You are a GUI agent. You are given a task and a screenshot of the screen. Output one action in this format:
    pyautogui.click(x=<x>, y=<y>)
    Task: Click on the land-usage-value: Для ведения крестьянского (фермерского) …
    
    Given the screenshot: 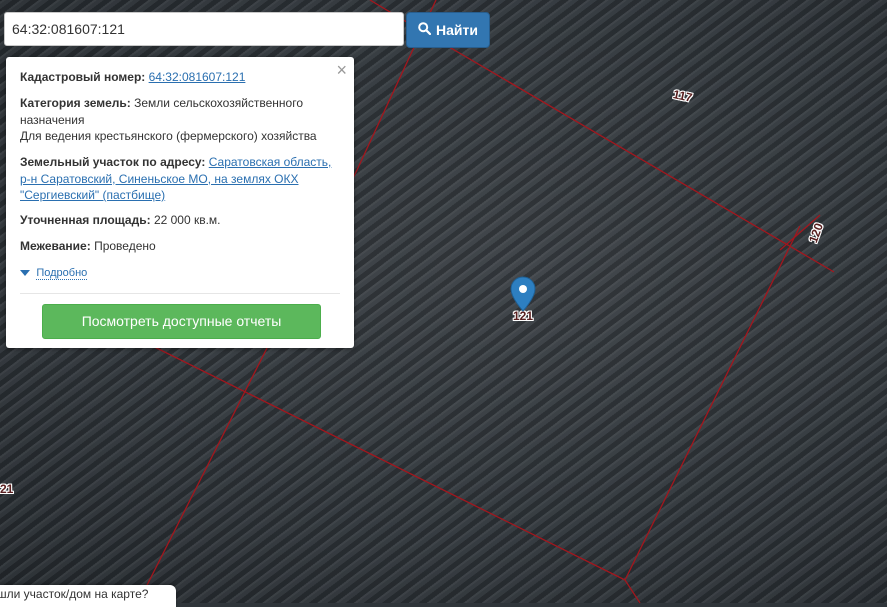 What is the action you would take?
    pyautogui.click(x=168, y=136)
    